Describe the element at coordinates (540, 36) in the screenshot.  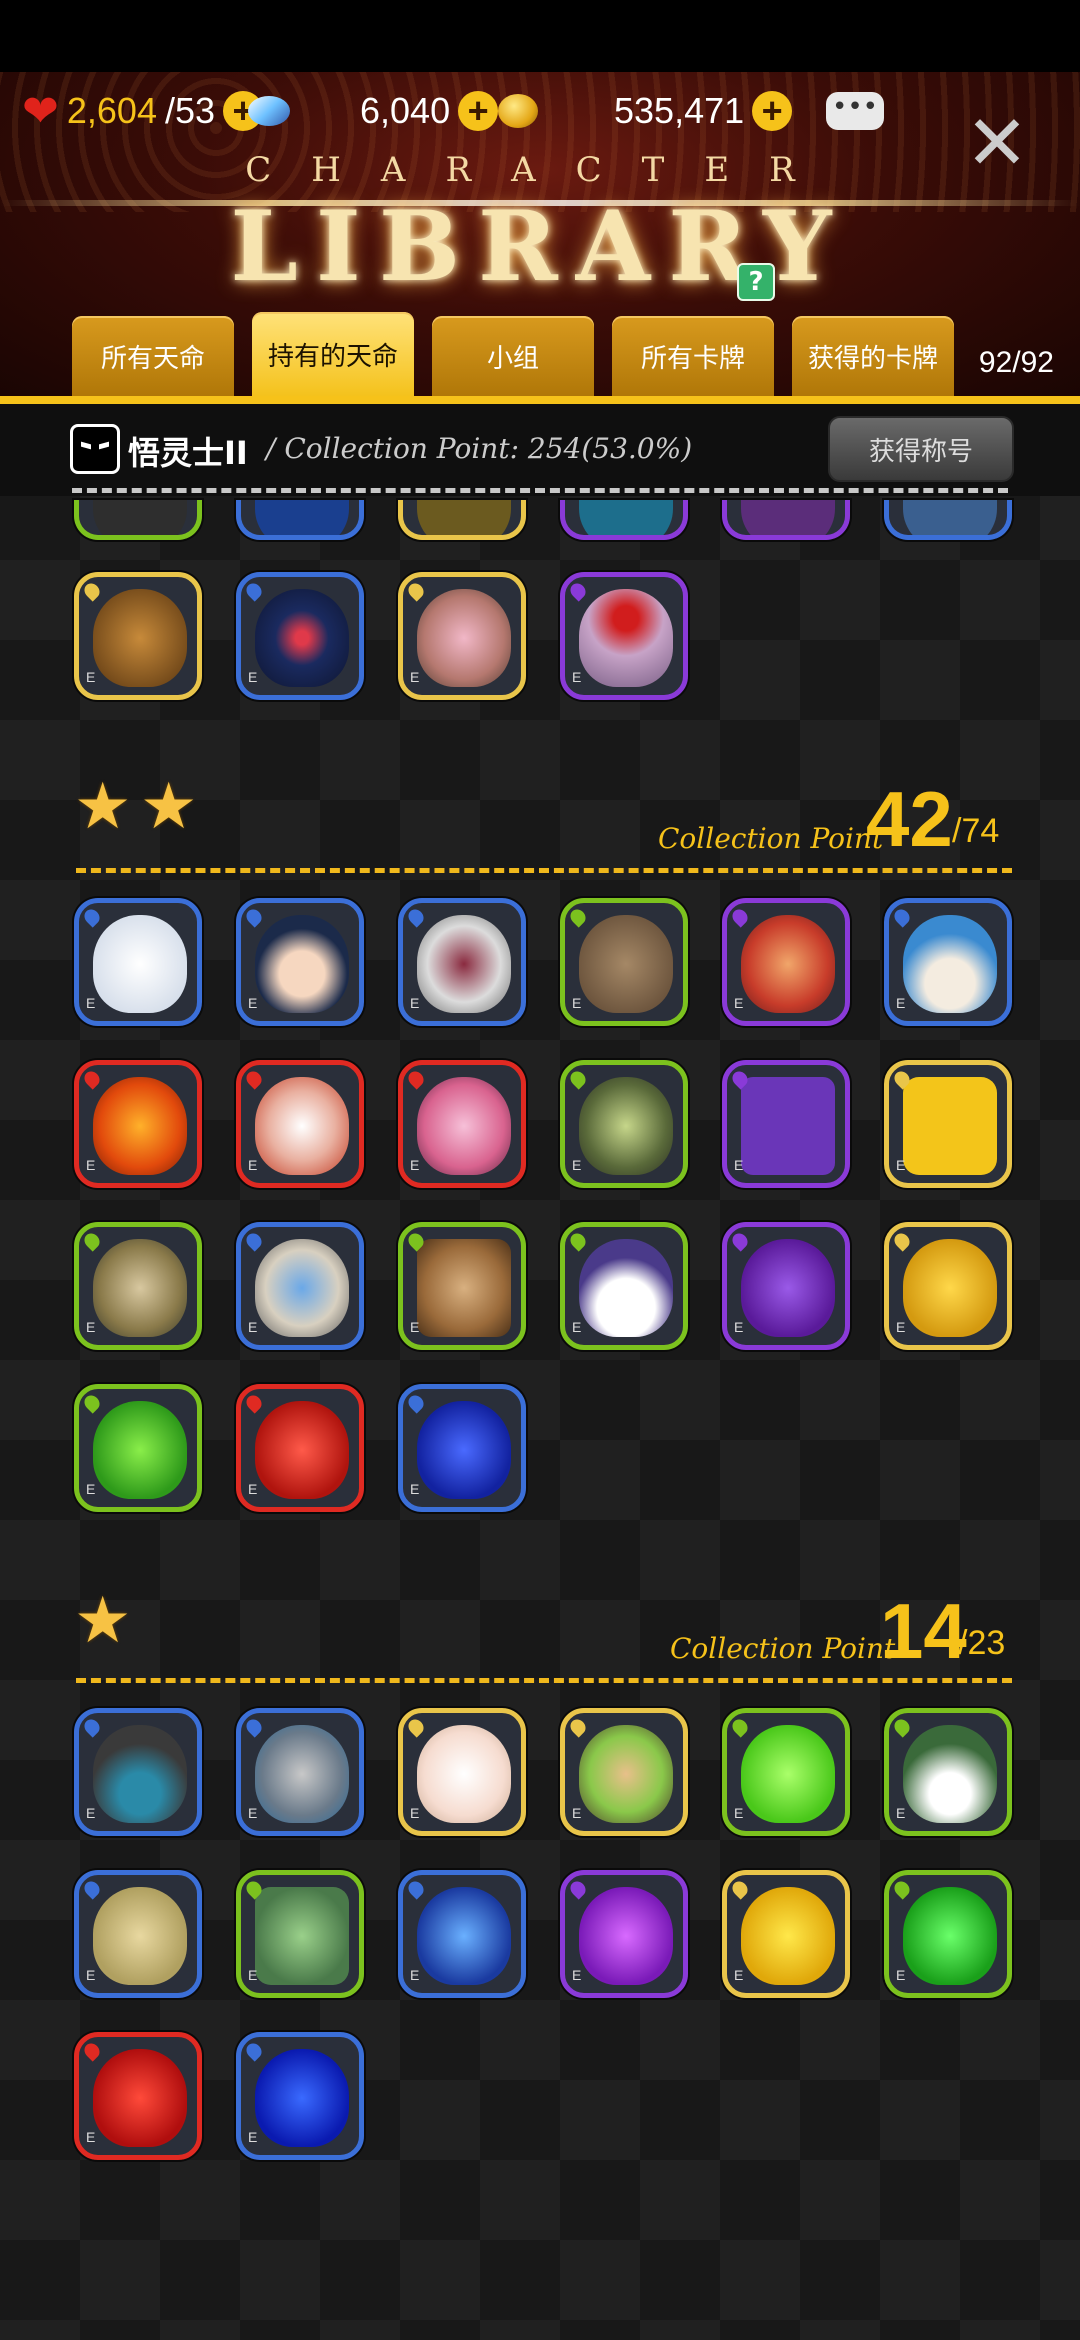
I see `status-bar` at that location.